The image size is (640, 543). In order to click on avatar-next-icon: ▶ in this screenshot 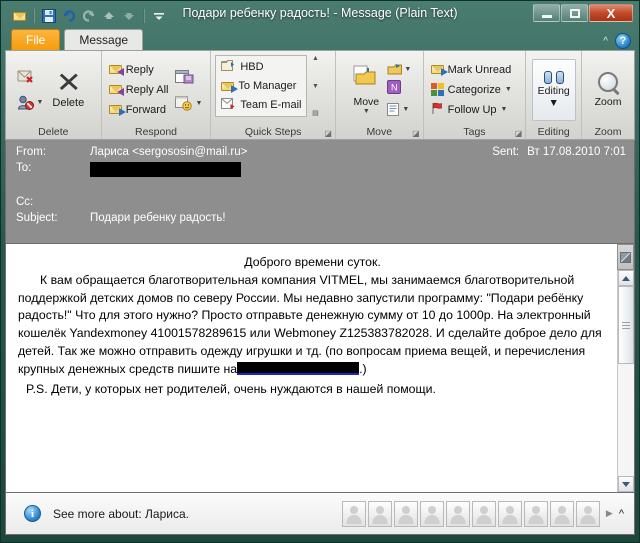, I will do `click(609, 513)`.